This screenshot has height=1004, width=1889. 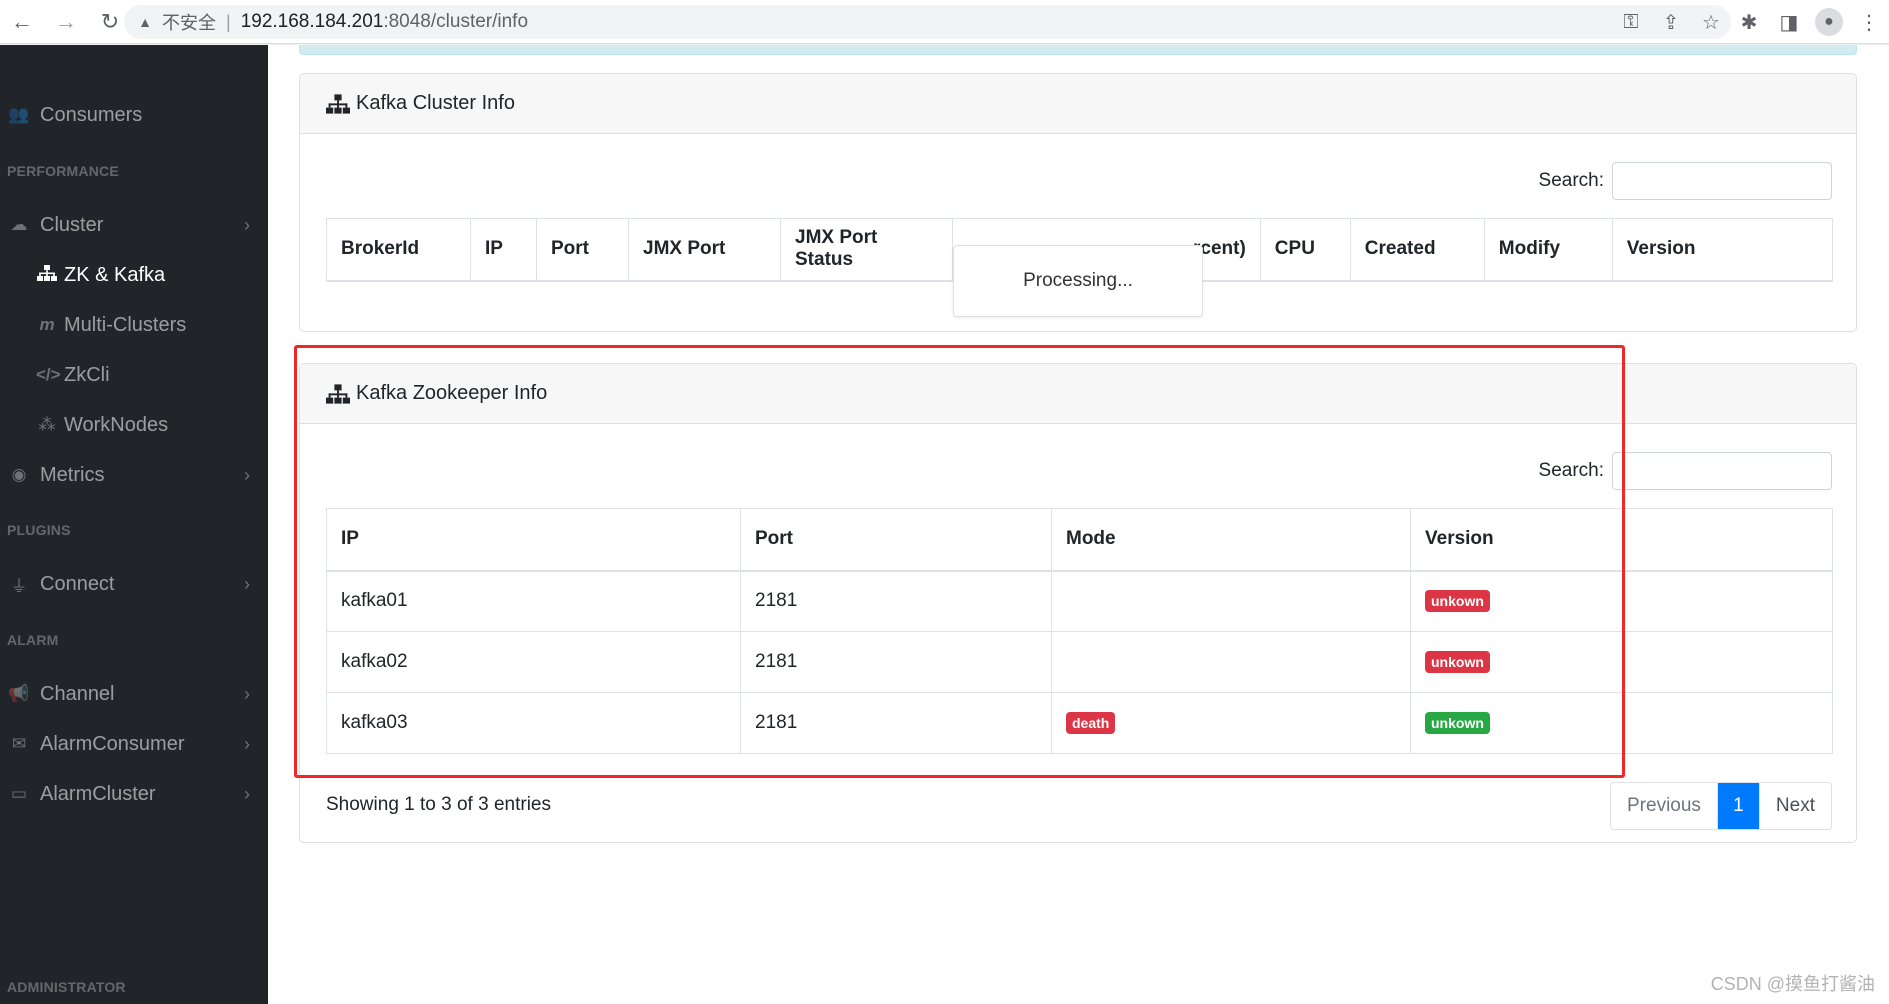 I want to click on users-icon: 👥, so click(x=19, y=114).